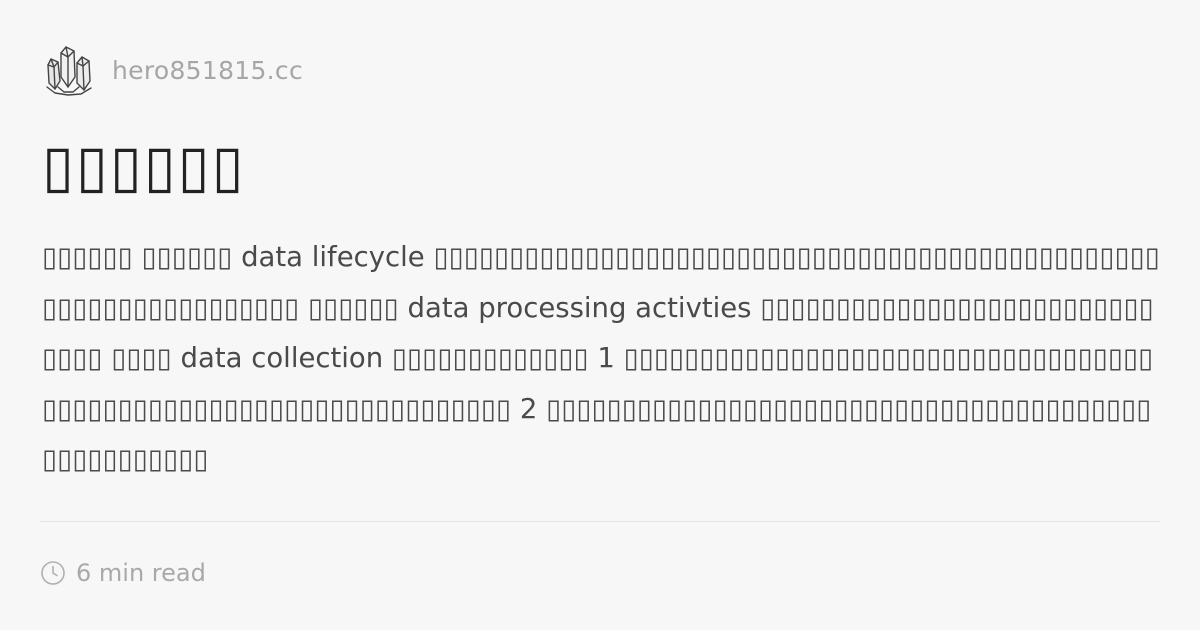 This screenshot has width=1200, height=630. I want to click on post-meta: 6 min read, so click(123, 573).